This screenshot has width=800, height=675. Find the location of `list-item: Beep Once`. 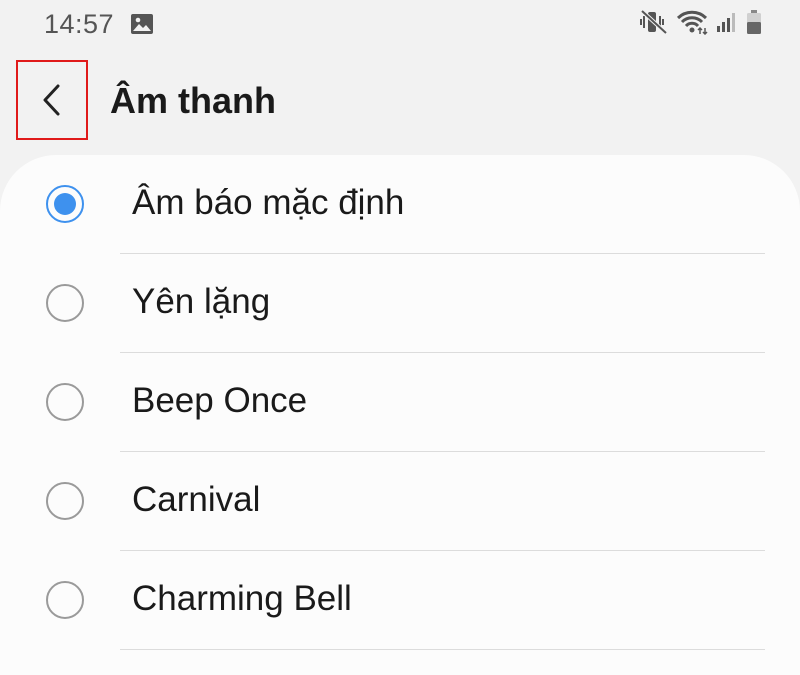

list-item: Beep Once is located at coordinates (400, 402).